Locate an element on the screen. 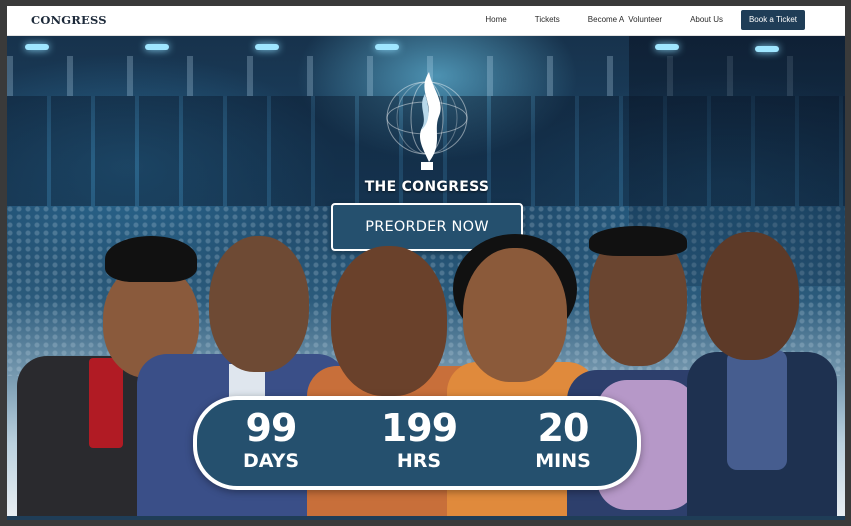 The width and height of the screenshot is (851, 526). countdown-minutes-label: MINS is located at coordinates (563, 461).